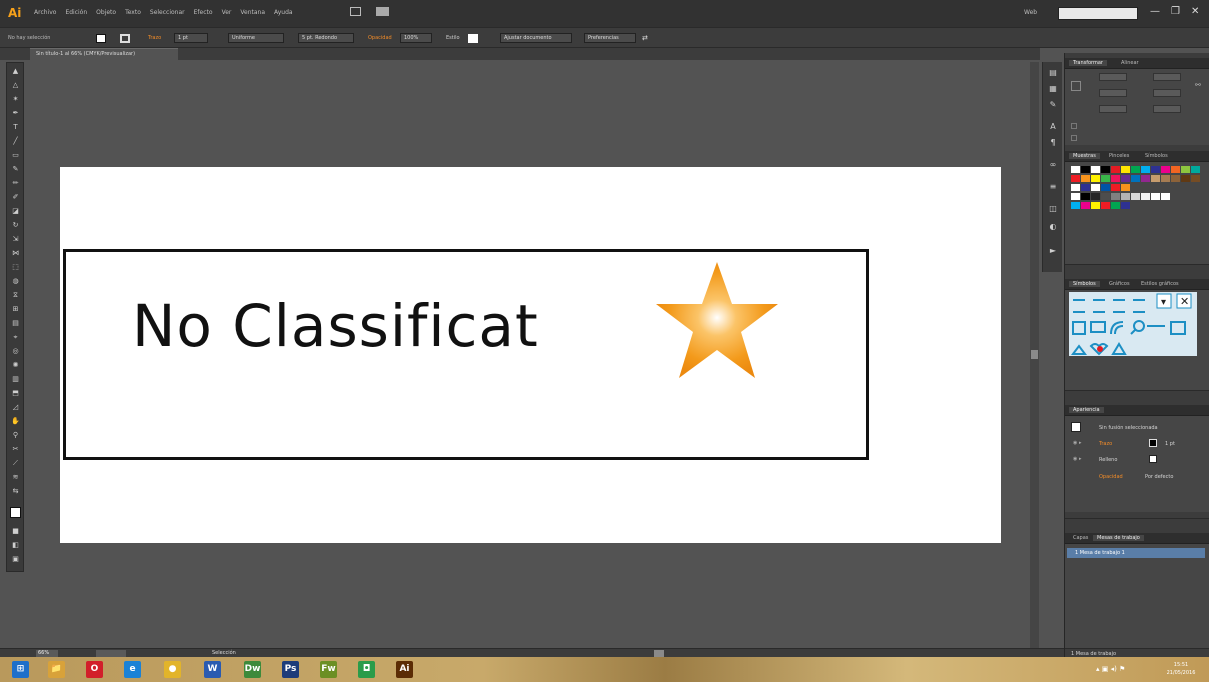 The height and width of the screenshot is (682, 1209). What do you see at coordinates (94, 669) in the screenshot?
I see `opera-icon: O` at bounding box center [94, 669].